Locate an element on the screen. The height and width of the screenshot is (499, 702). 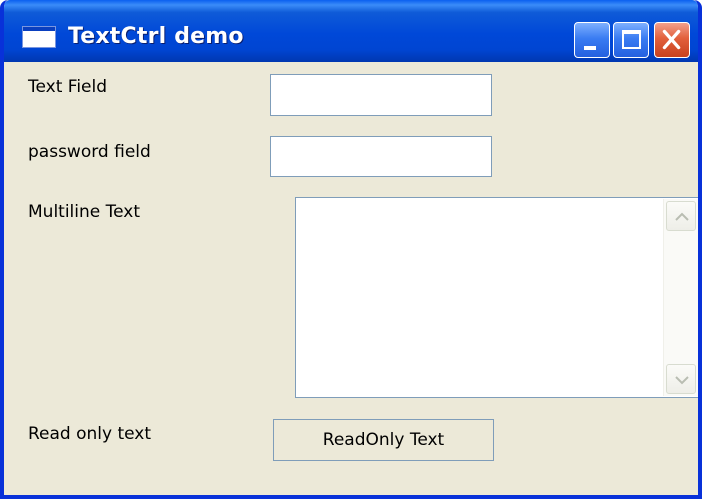
read-only-text-field: ReadOnly Text is located at coordinates (383, 440).